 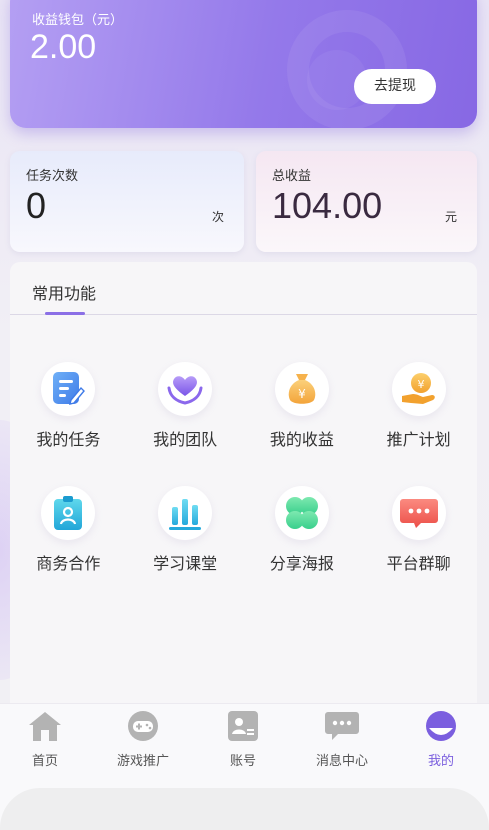 I want to click on feature-label: 我的任务, so click(x=68, y=439).